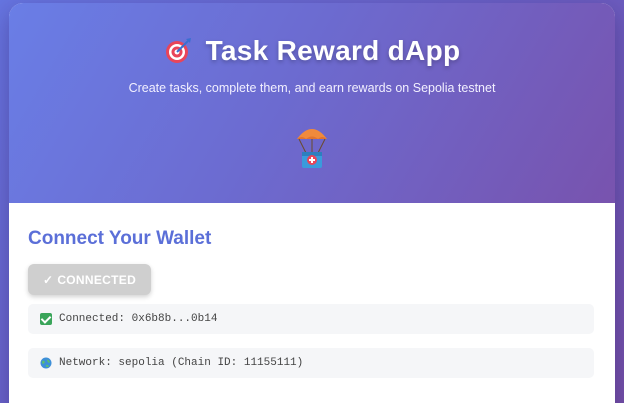 The height and width of the screenshot is (403, 624). What do you see at coordinates (333, 50) in the screenshot?
I see `page-title: Task Reward dApp` at bounding box center [333, 50].